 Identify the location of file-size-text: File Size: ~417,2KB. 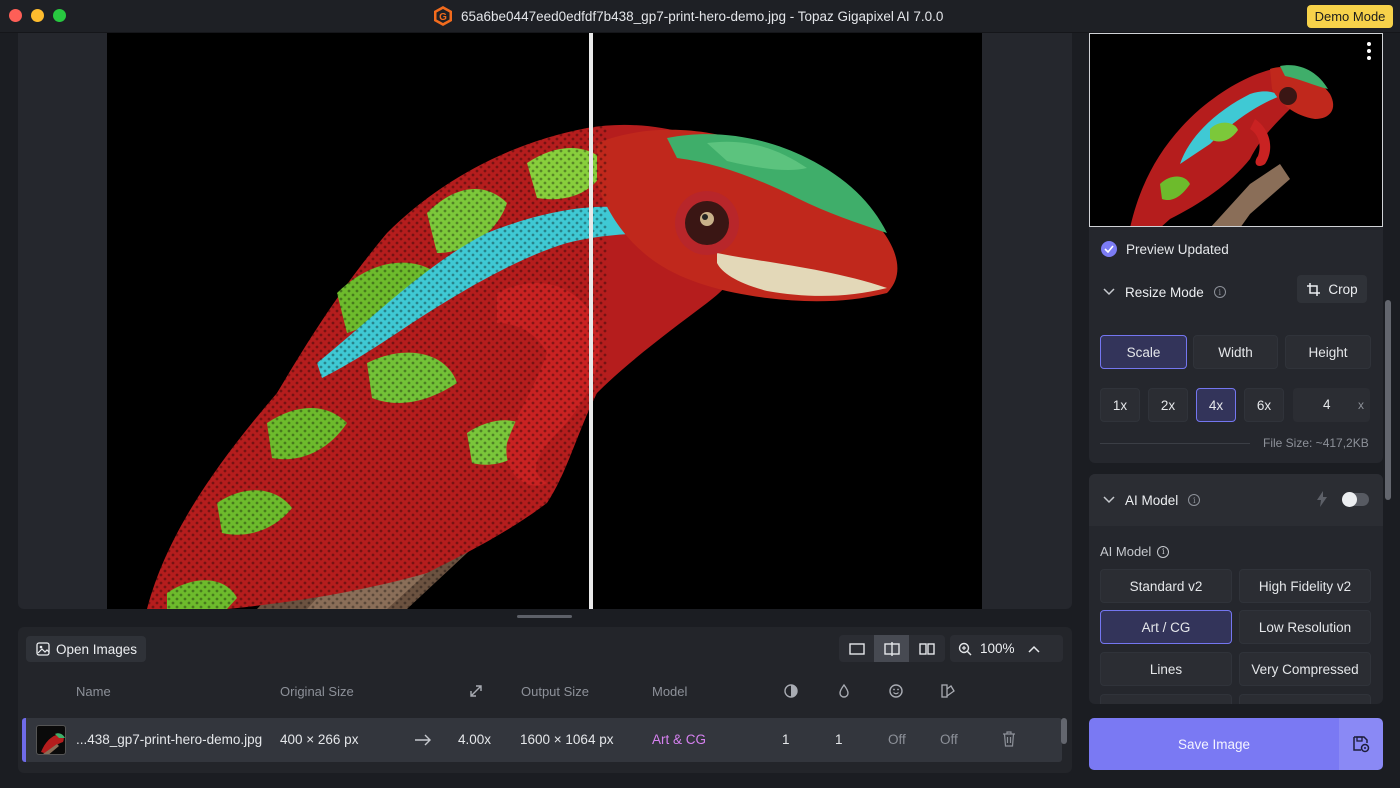
(1316, 443).